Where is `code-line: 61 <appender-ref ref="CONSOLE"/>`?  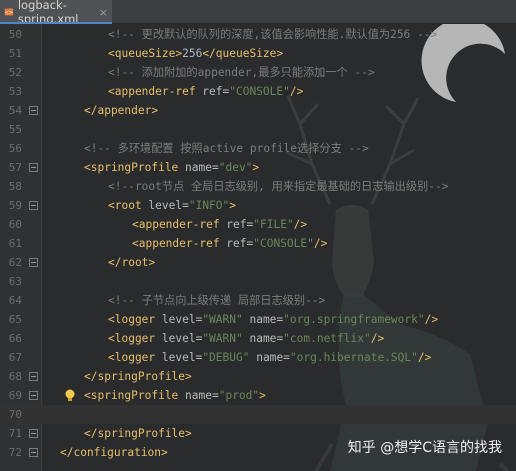
code-line: 61 <appender-ref ref="CONSOLE"/> is located at coordinates (258, 243).